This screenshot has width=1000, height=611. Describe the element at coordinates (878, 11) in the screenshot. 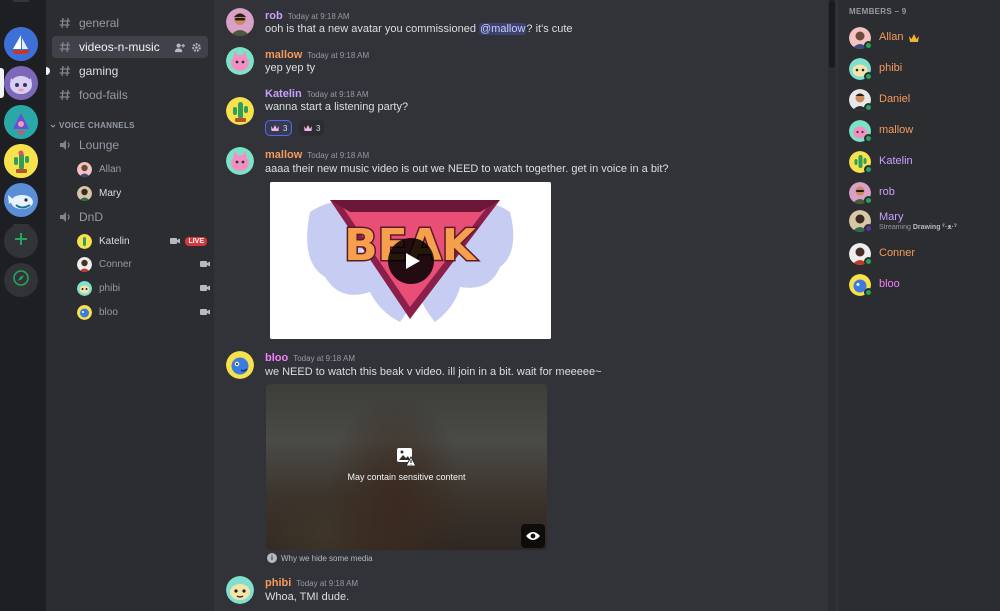

I see `member-list-header: MEMBERS – 9` at that location.